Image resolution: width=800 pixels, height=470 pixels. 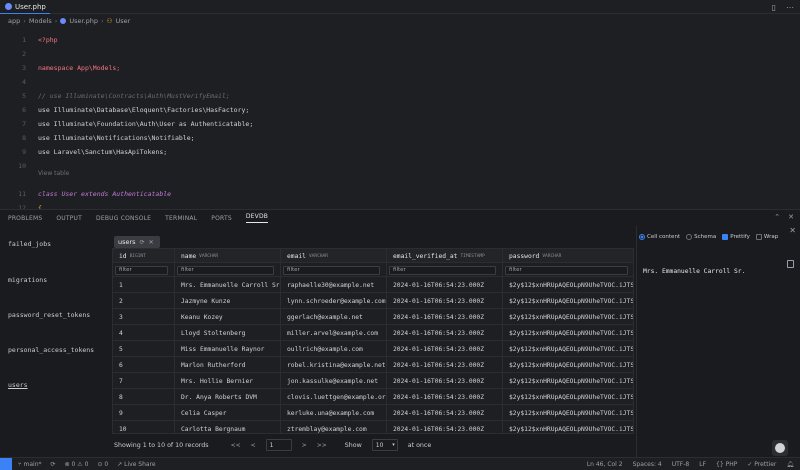 What do you see at coordinates (253, 445) in the screenshot?
I see `prev-page-button: <` at bounding box center [253, 445].